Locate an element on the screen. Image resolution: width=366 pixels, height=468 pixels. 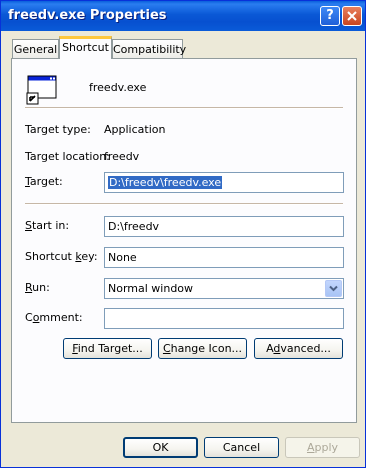
start-in-value: D:\freedv is located at coordinates (134, 226).